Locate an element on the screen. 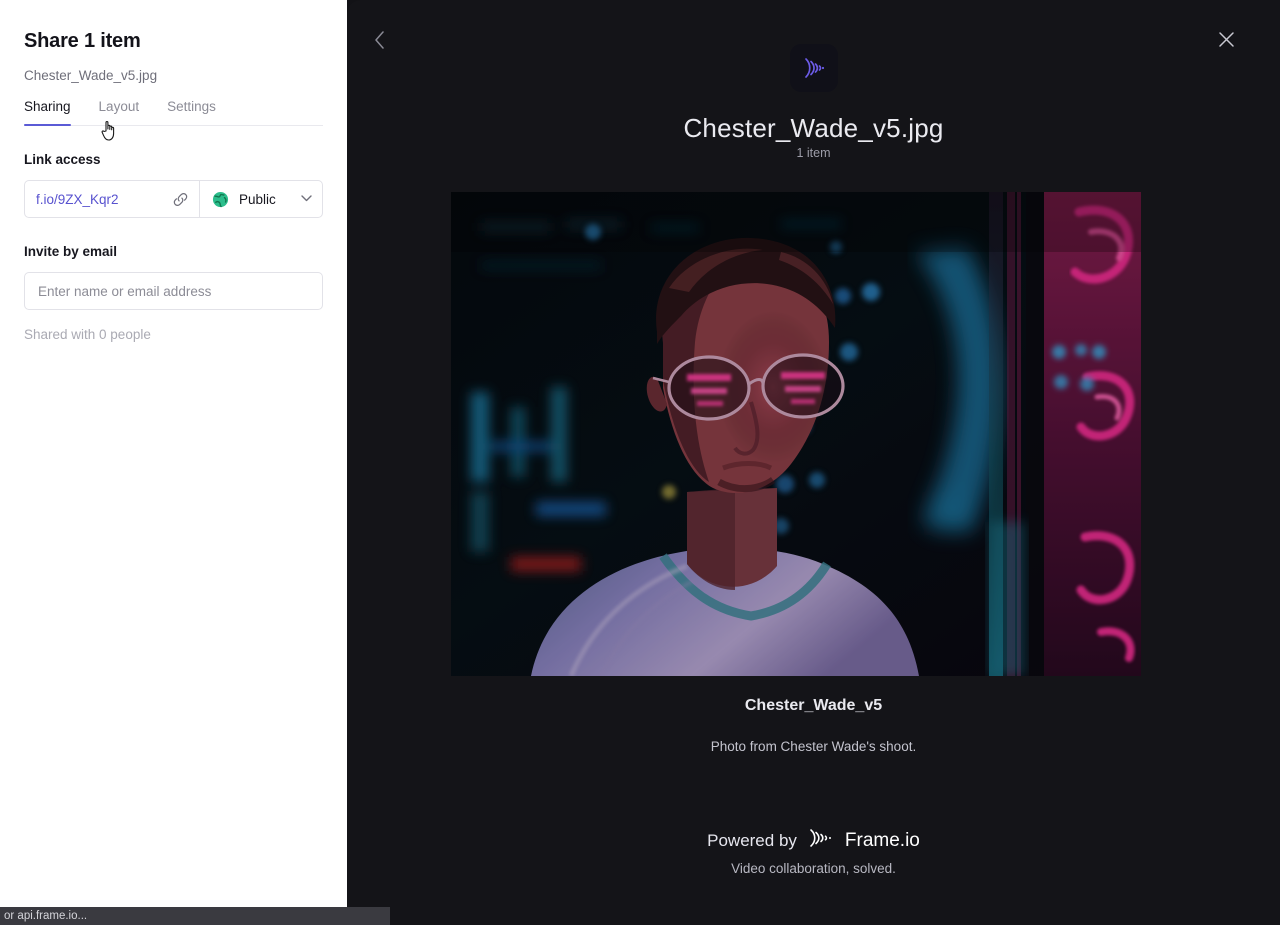 The image size is (1280, 925). frameio-logo-icon is located at coordinates (813, 68).